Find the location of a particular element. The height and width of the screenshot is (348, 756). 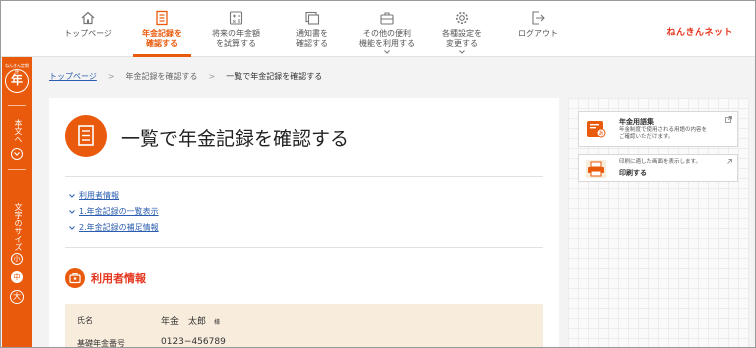

nav-top-page: トップページ is located at coordinates (88, 29).